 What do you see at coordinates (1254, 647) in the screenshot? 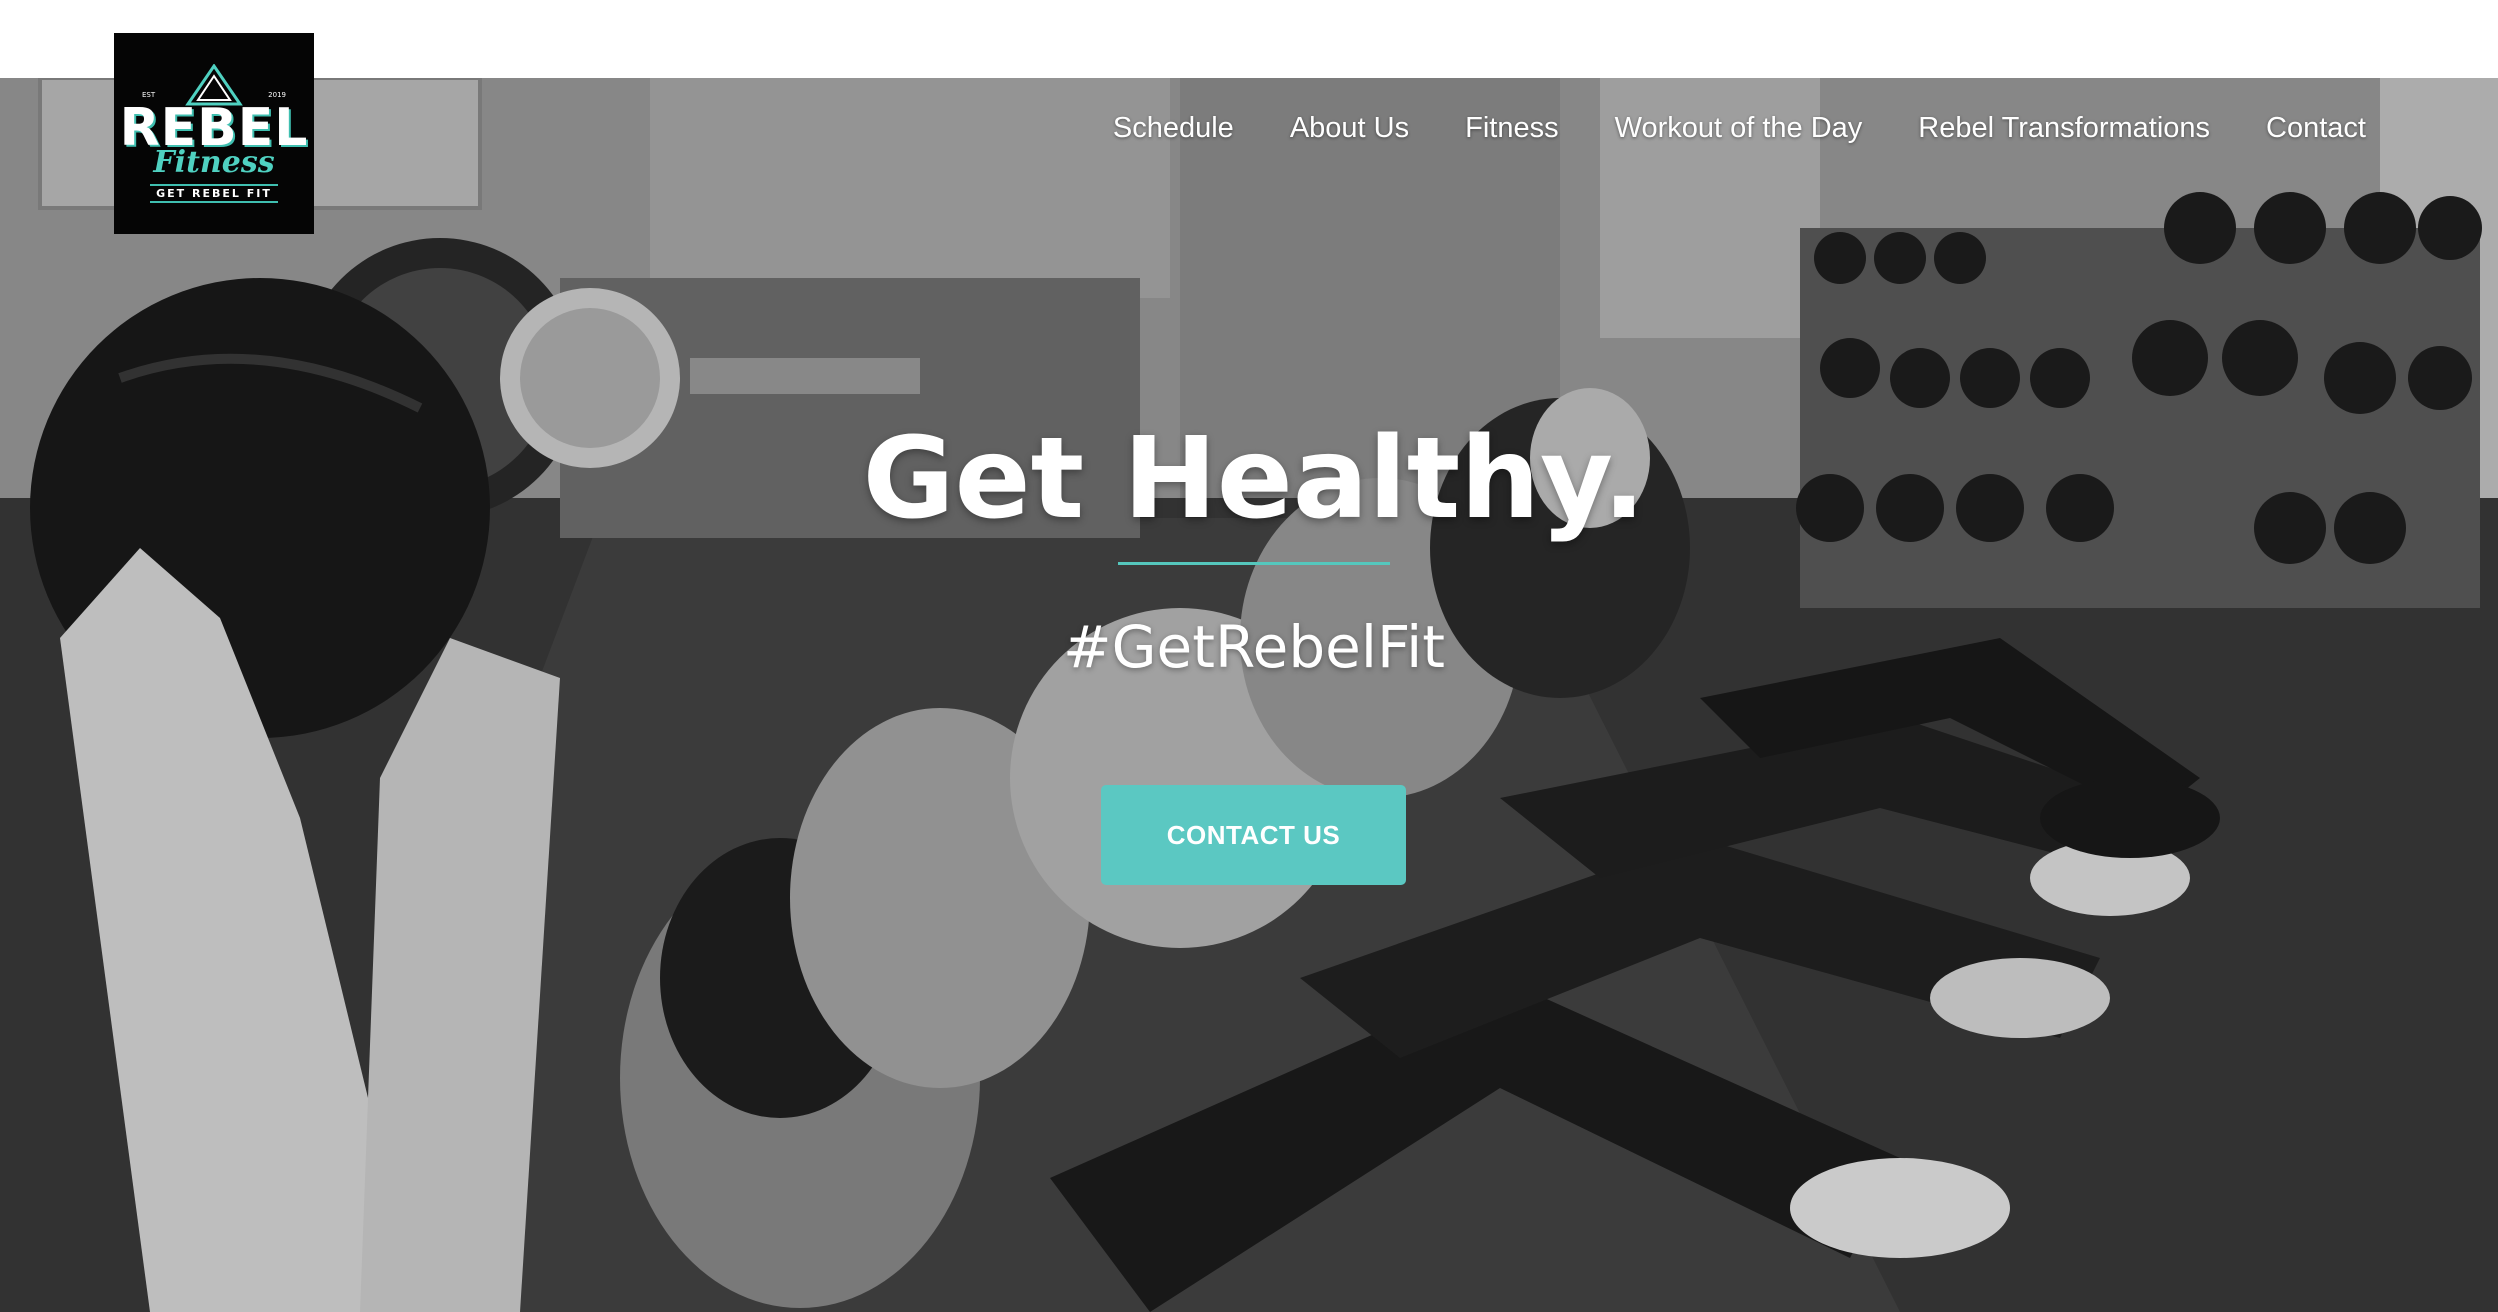
I see `hero-hashtag: #GetRebelFit` at bounding box center [1254, 647].